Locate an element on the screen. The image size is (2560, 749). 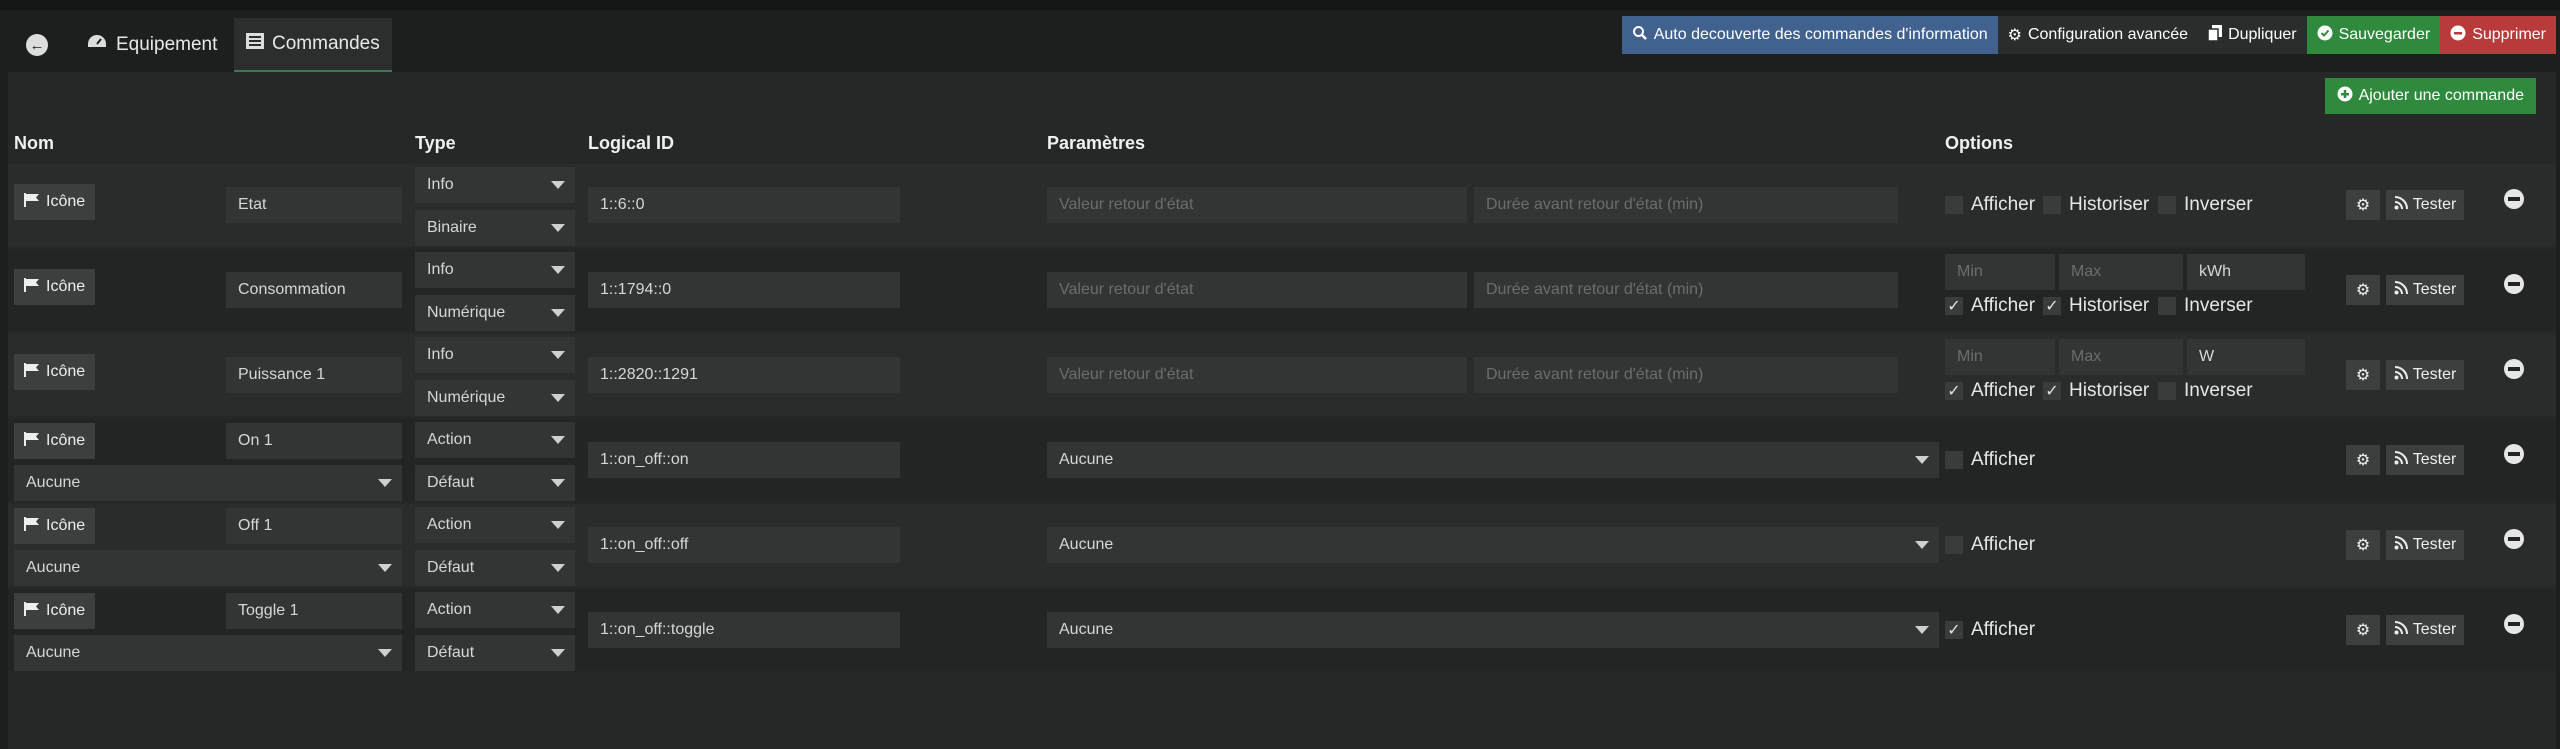
back-button: ← is located at coordinates (37, 45).